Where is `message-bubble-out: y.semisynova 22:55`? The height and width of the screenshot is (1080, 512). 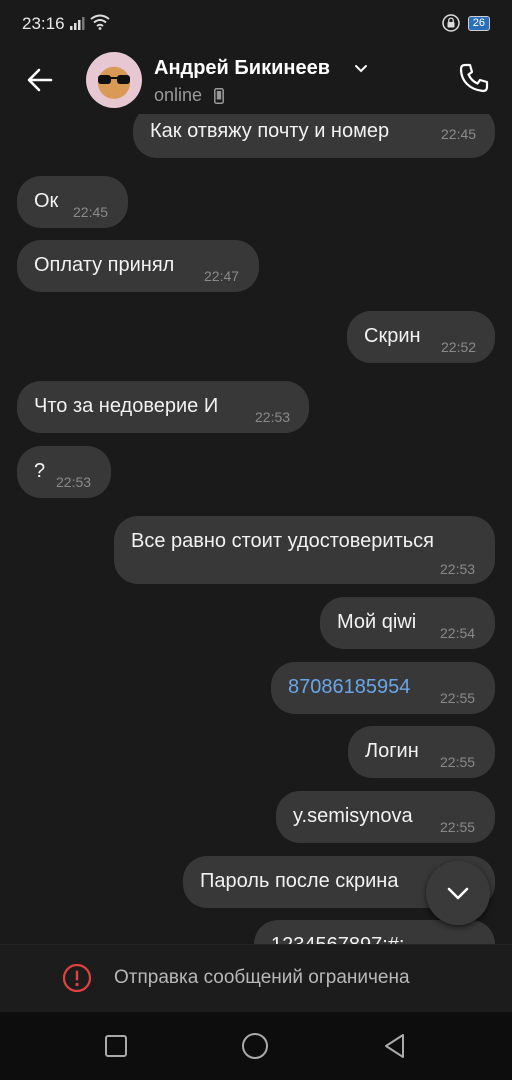 message-bubble-out: y.semisynova 22:55 is located at coordinates (385, 817).